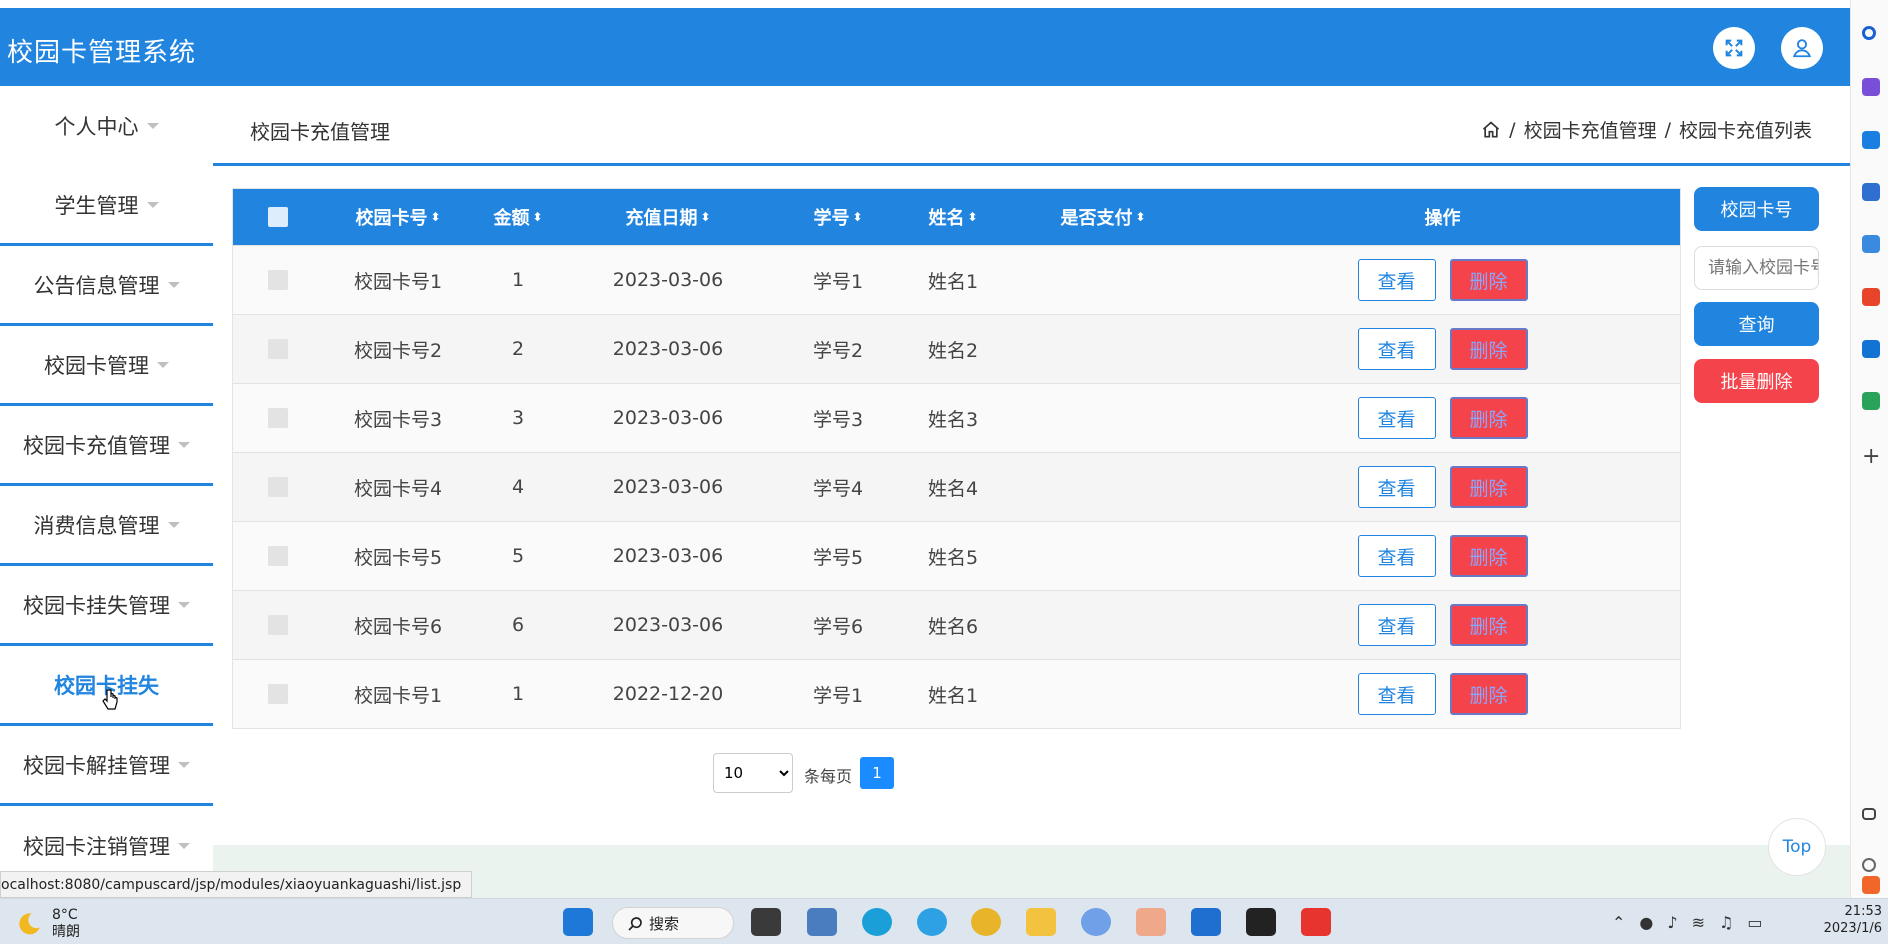  What do you see at coordinates (1698, 922) in the screenshot?
I see `wifi-icon: ≋` at bounding box center [1698, 922].